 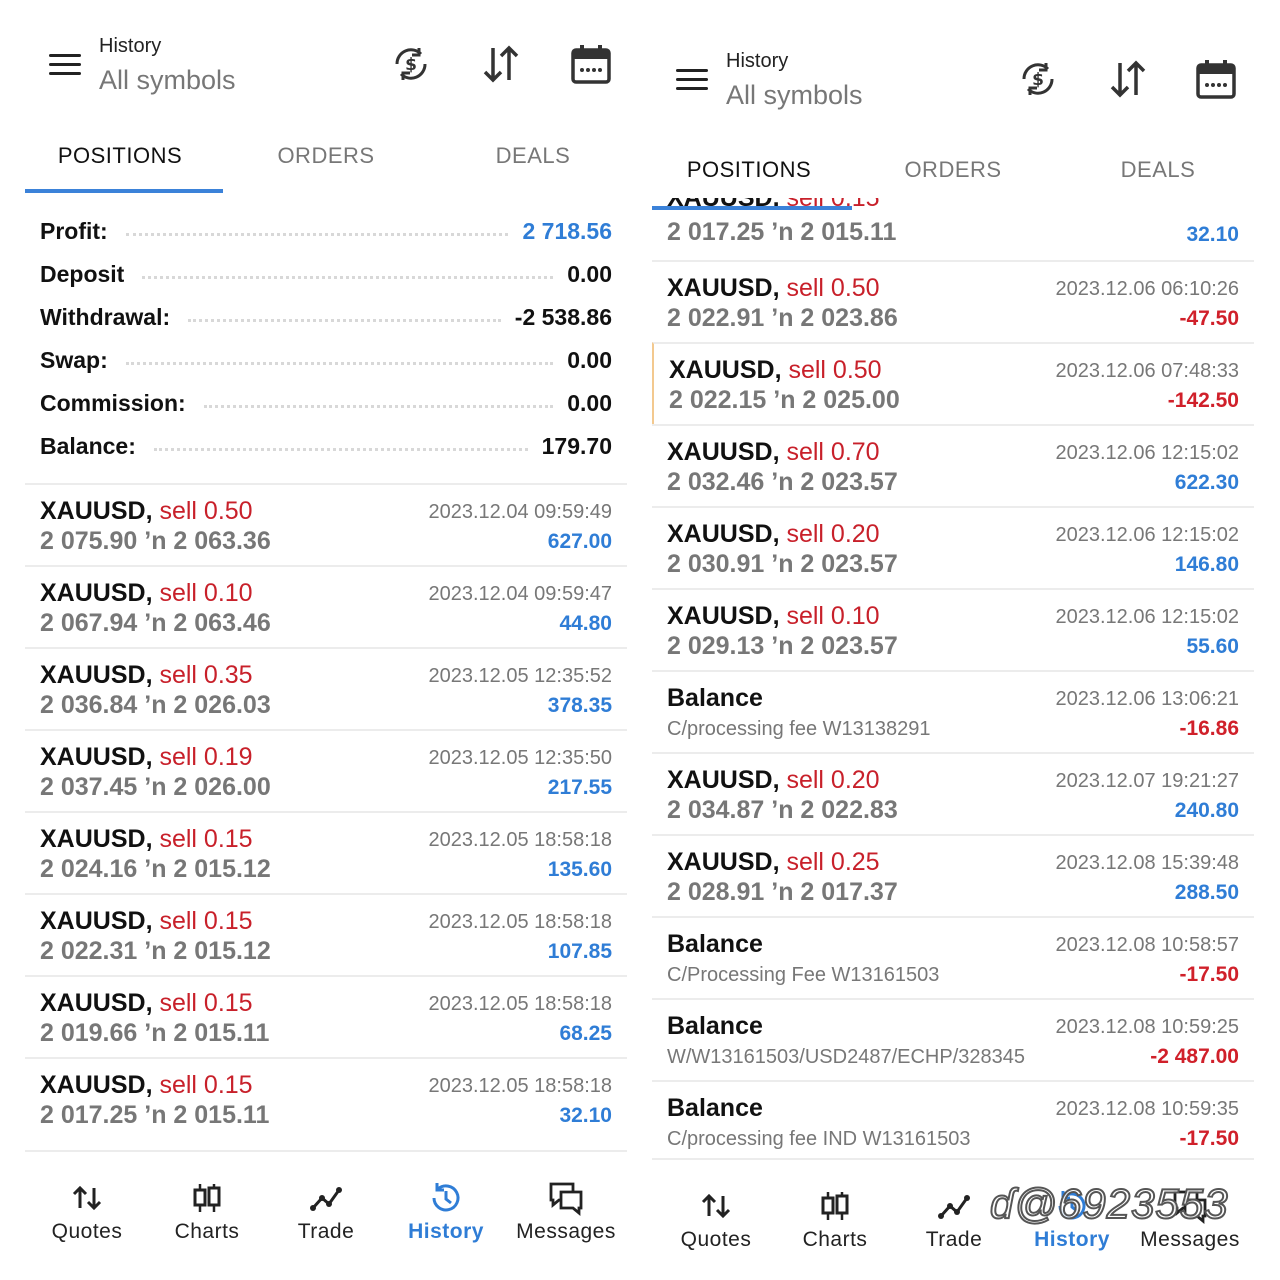 What do you see at coordinates (803, 975) in the screenshot?
I see `row-comment: C/Processing Fee W13161503` at bounding box center [803, 975].